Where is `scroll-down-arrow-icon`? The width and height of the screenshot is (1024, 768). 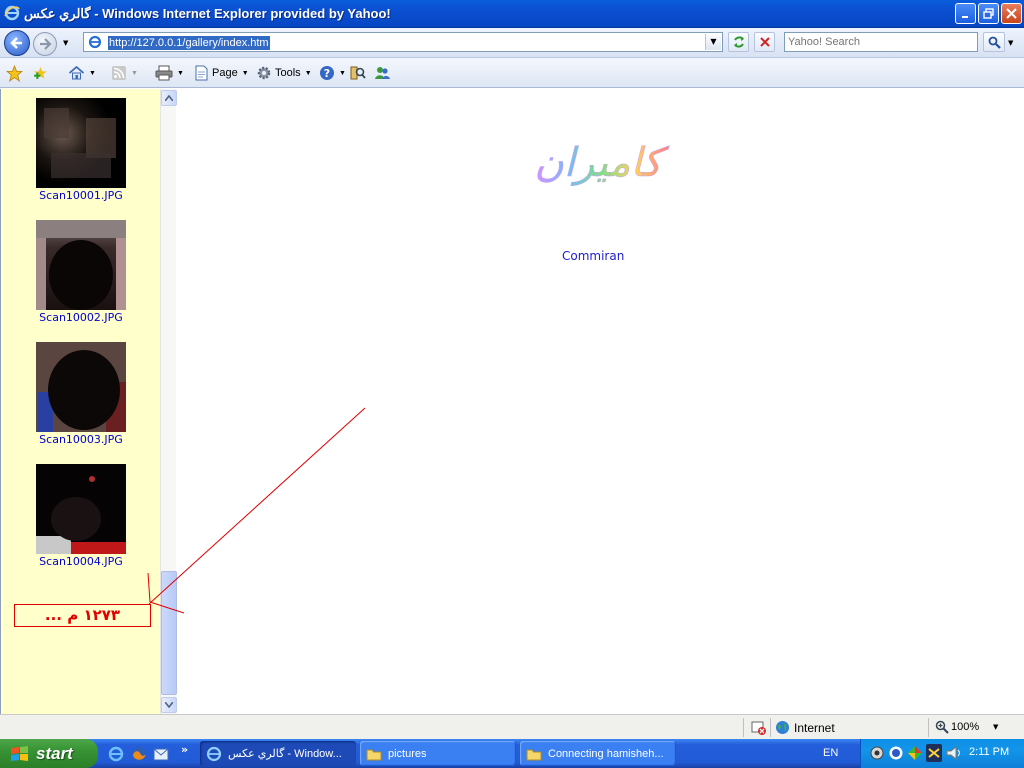 scroll-down-arrow-icon is located at coordinates (169, 705).